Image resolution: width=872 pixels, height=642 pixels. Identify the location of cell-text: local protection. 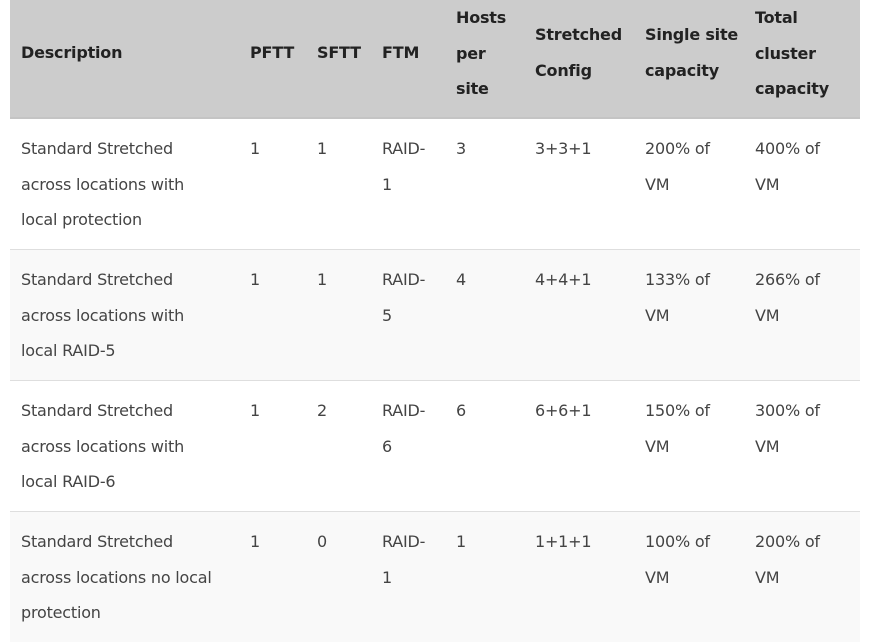
(81, 219).